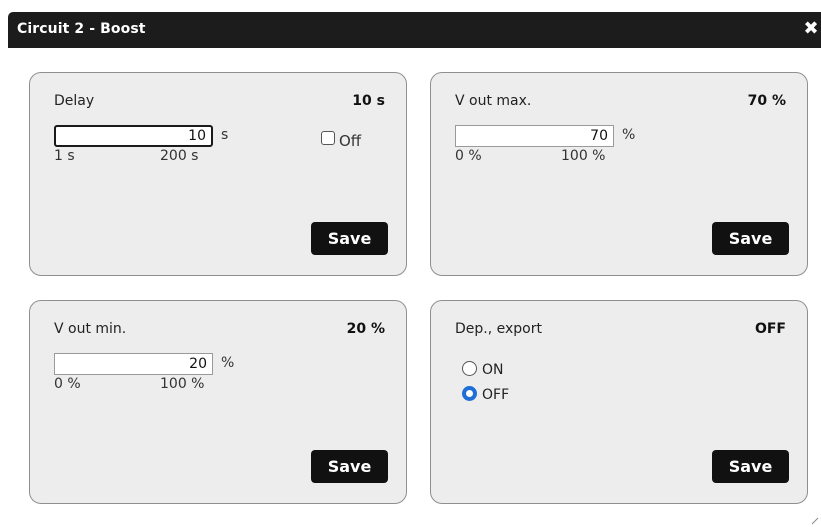 Image resolution: width=821 pixels, height=527 pixels. I want to click on delay-input, so click(133, 136).